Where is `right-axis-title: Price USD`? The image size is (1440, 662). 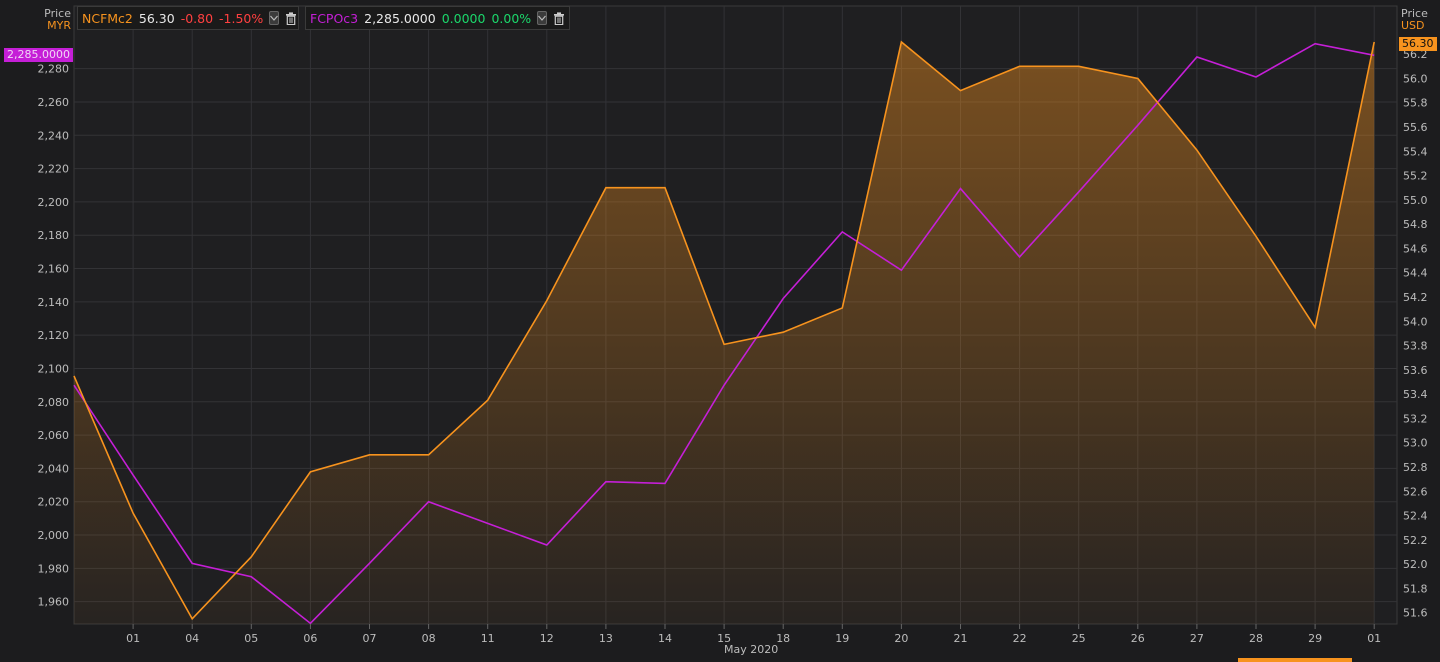
right-axis-title: Price USD is located at coordinates (1414, 19).